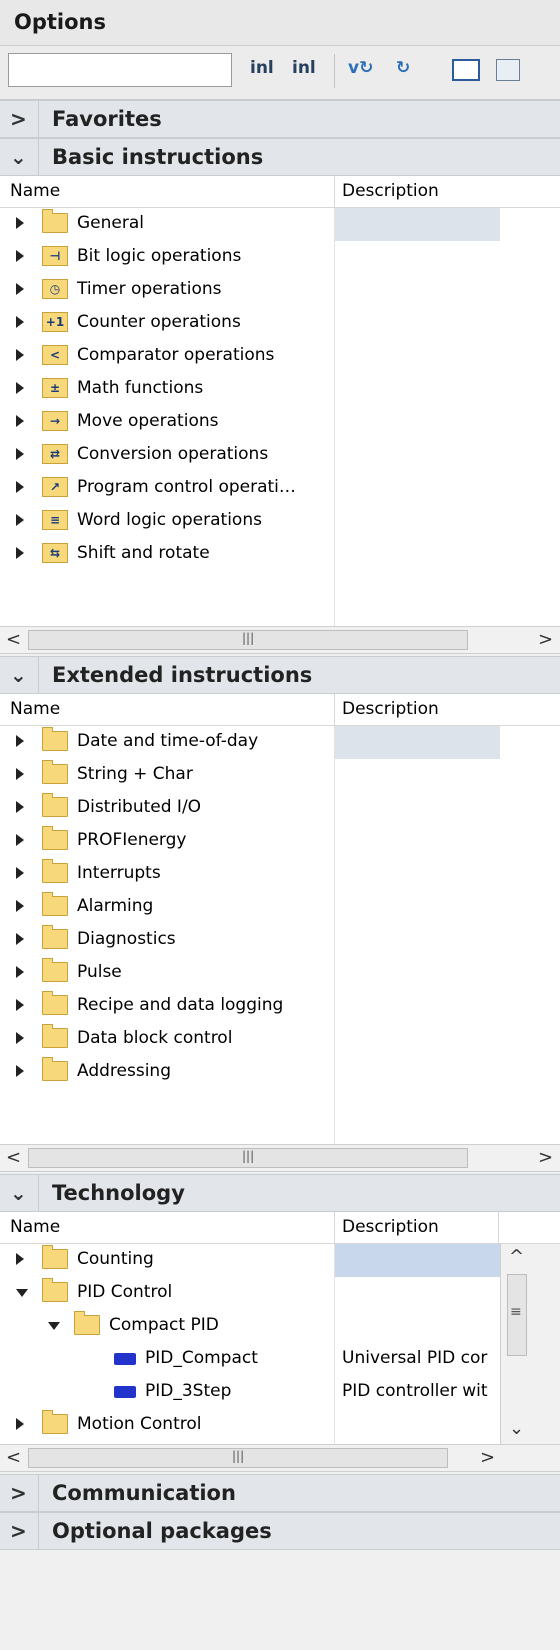 The image size is (560, 1650). I want to click on extended-horizontal-scrollbar: < ||| >, so click(280, 1158).